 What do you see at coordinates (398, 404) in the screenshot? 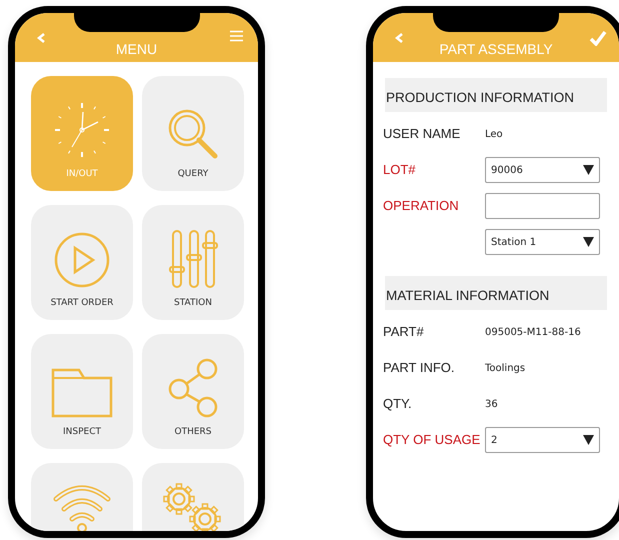
I see `field-label: QTY.` at bounding box center [398, 404].